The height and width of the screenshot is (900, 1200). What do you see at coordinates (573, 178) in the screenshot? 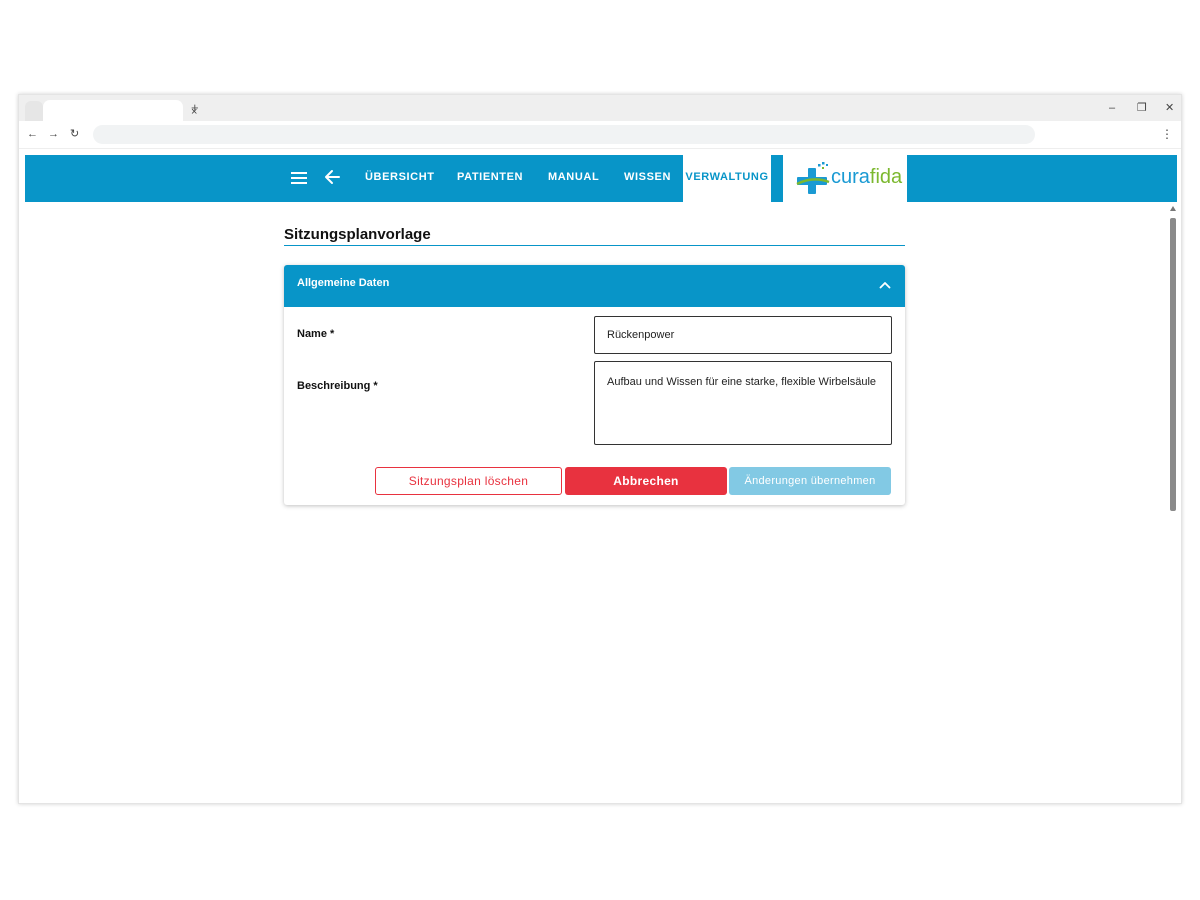
I see `nav-manual: MANUAL` at bounding box center [573, 178].